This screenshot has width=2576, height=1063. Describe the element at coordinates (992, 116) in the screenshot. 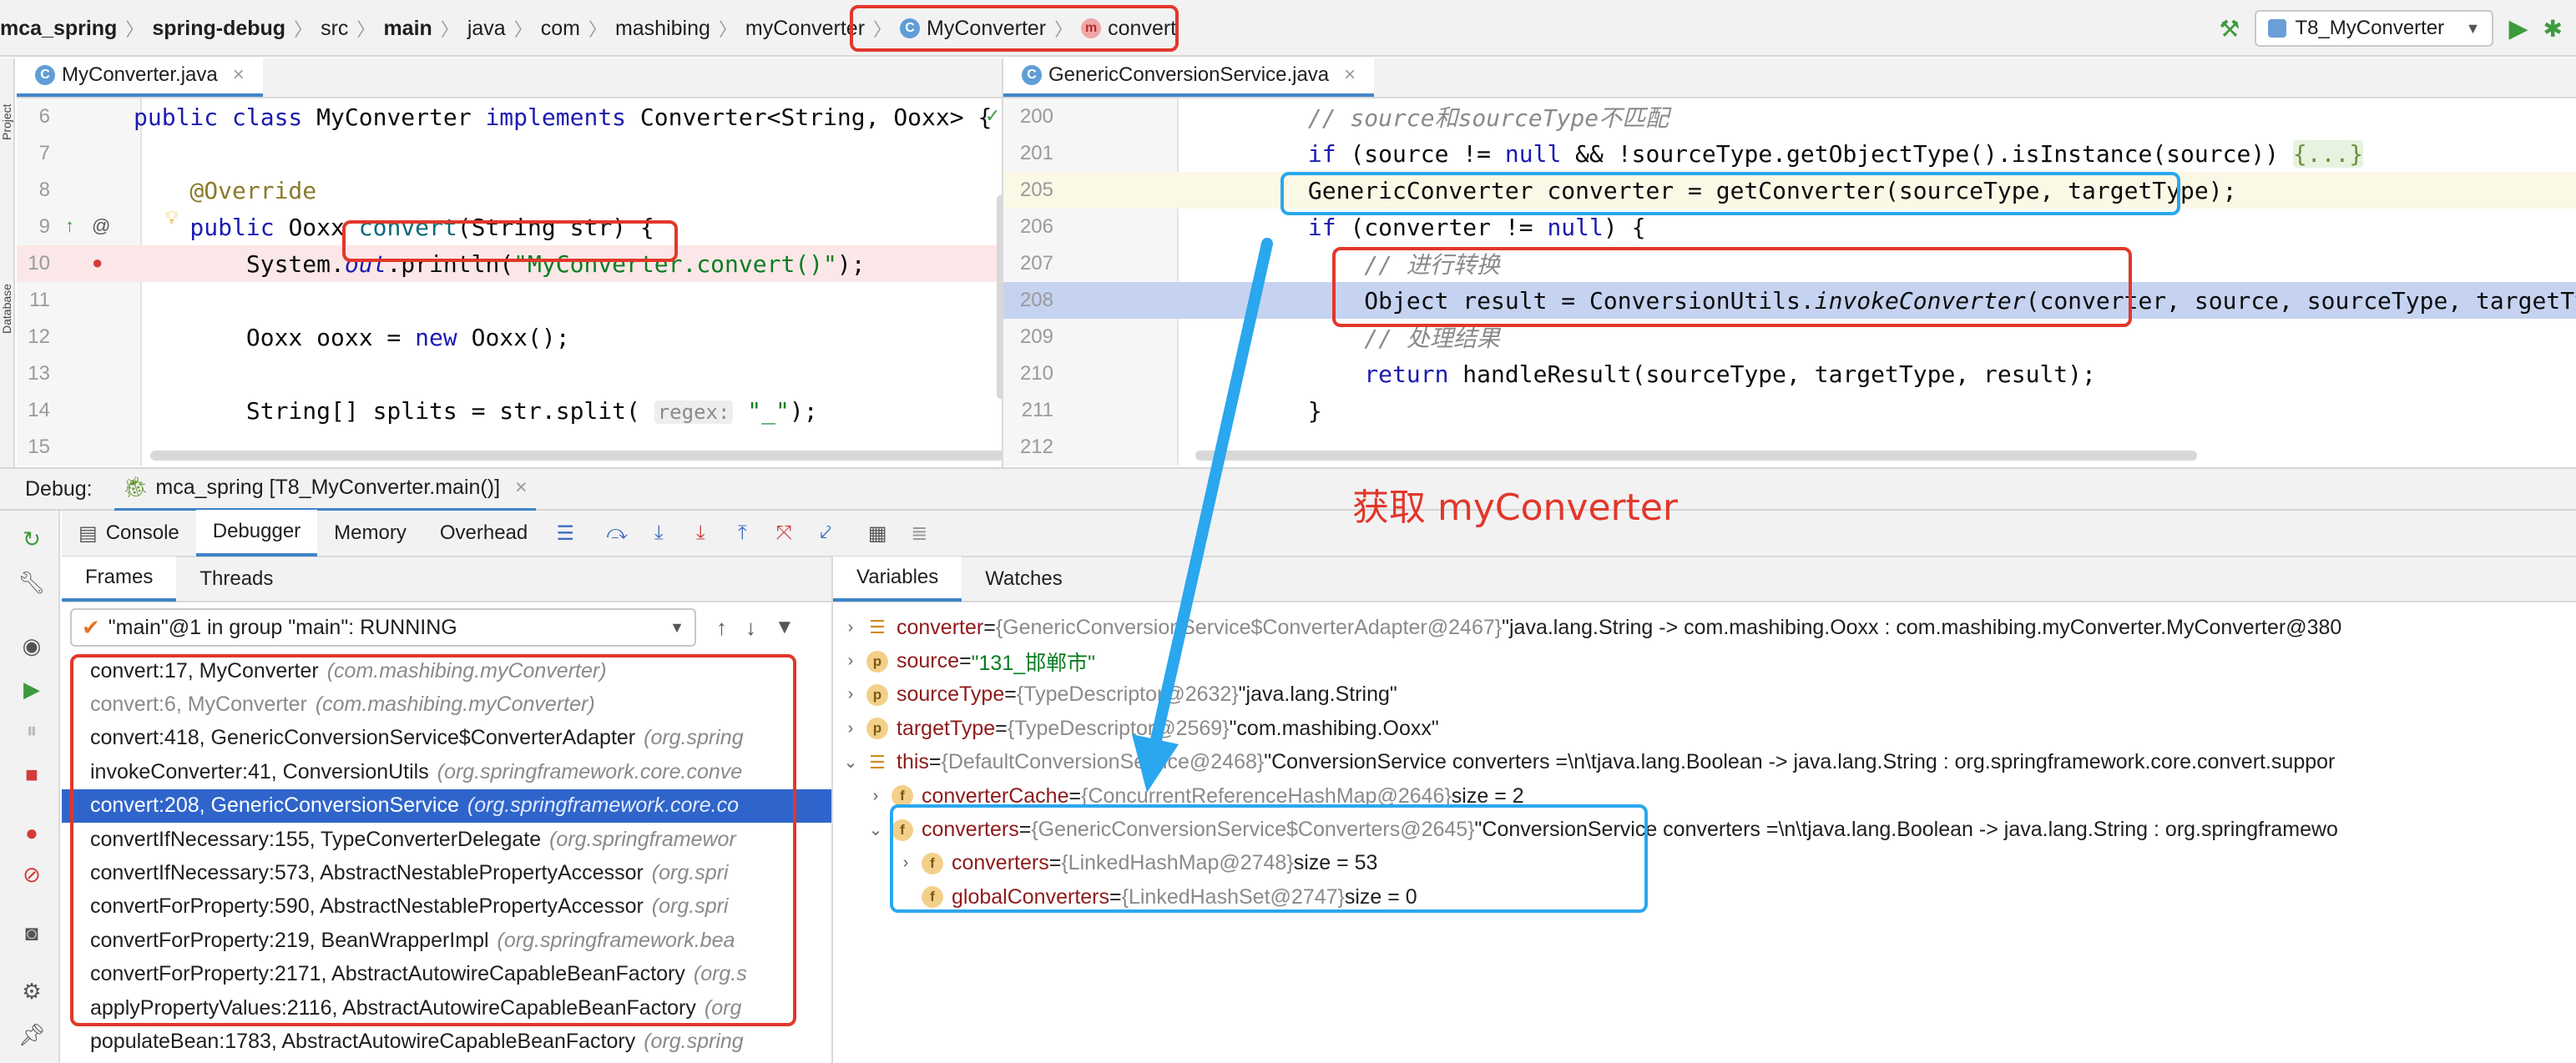

I see `inspection-ok-icon: ✓` at that location.